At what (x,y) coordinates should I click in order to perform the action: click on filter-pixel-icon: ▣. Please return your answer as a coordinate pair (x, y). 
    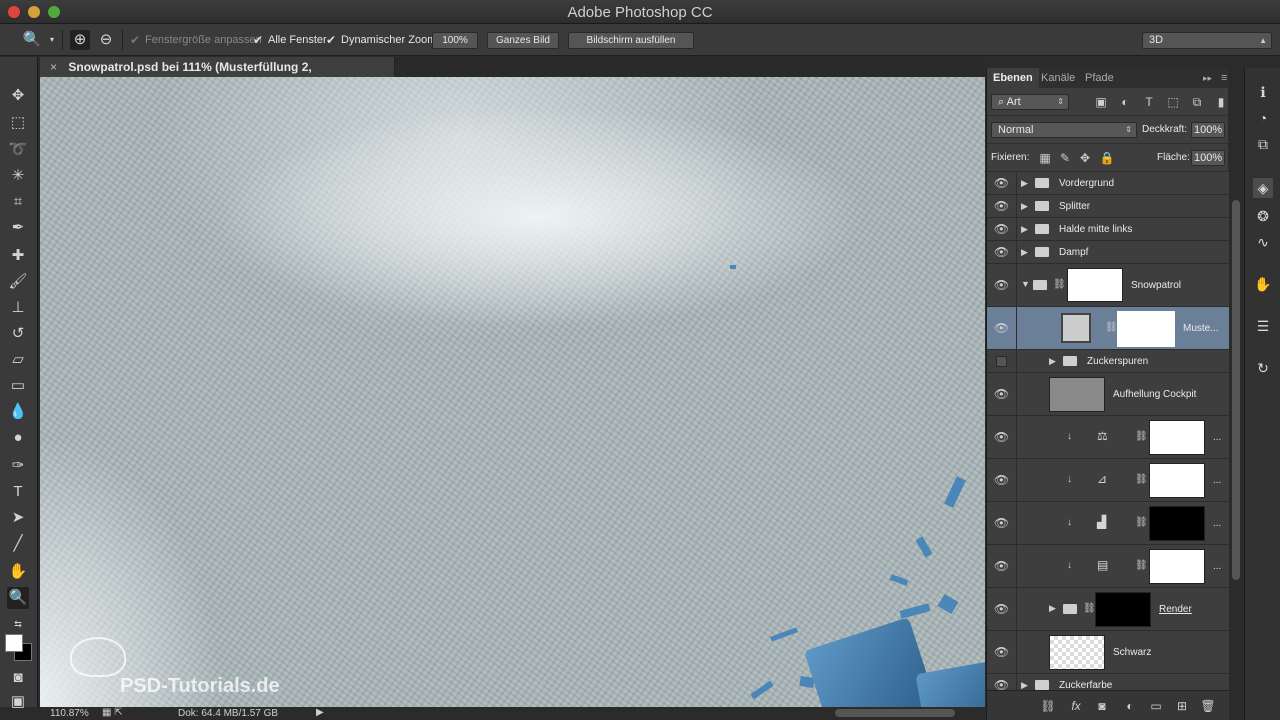
    Looking at the image, I should click on (1101, 102).